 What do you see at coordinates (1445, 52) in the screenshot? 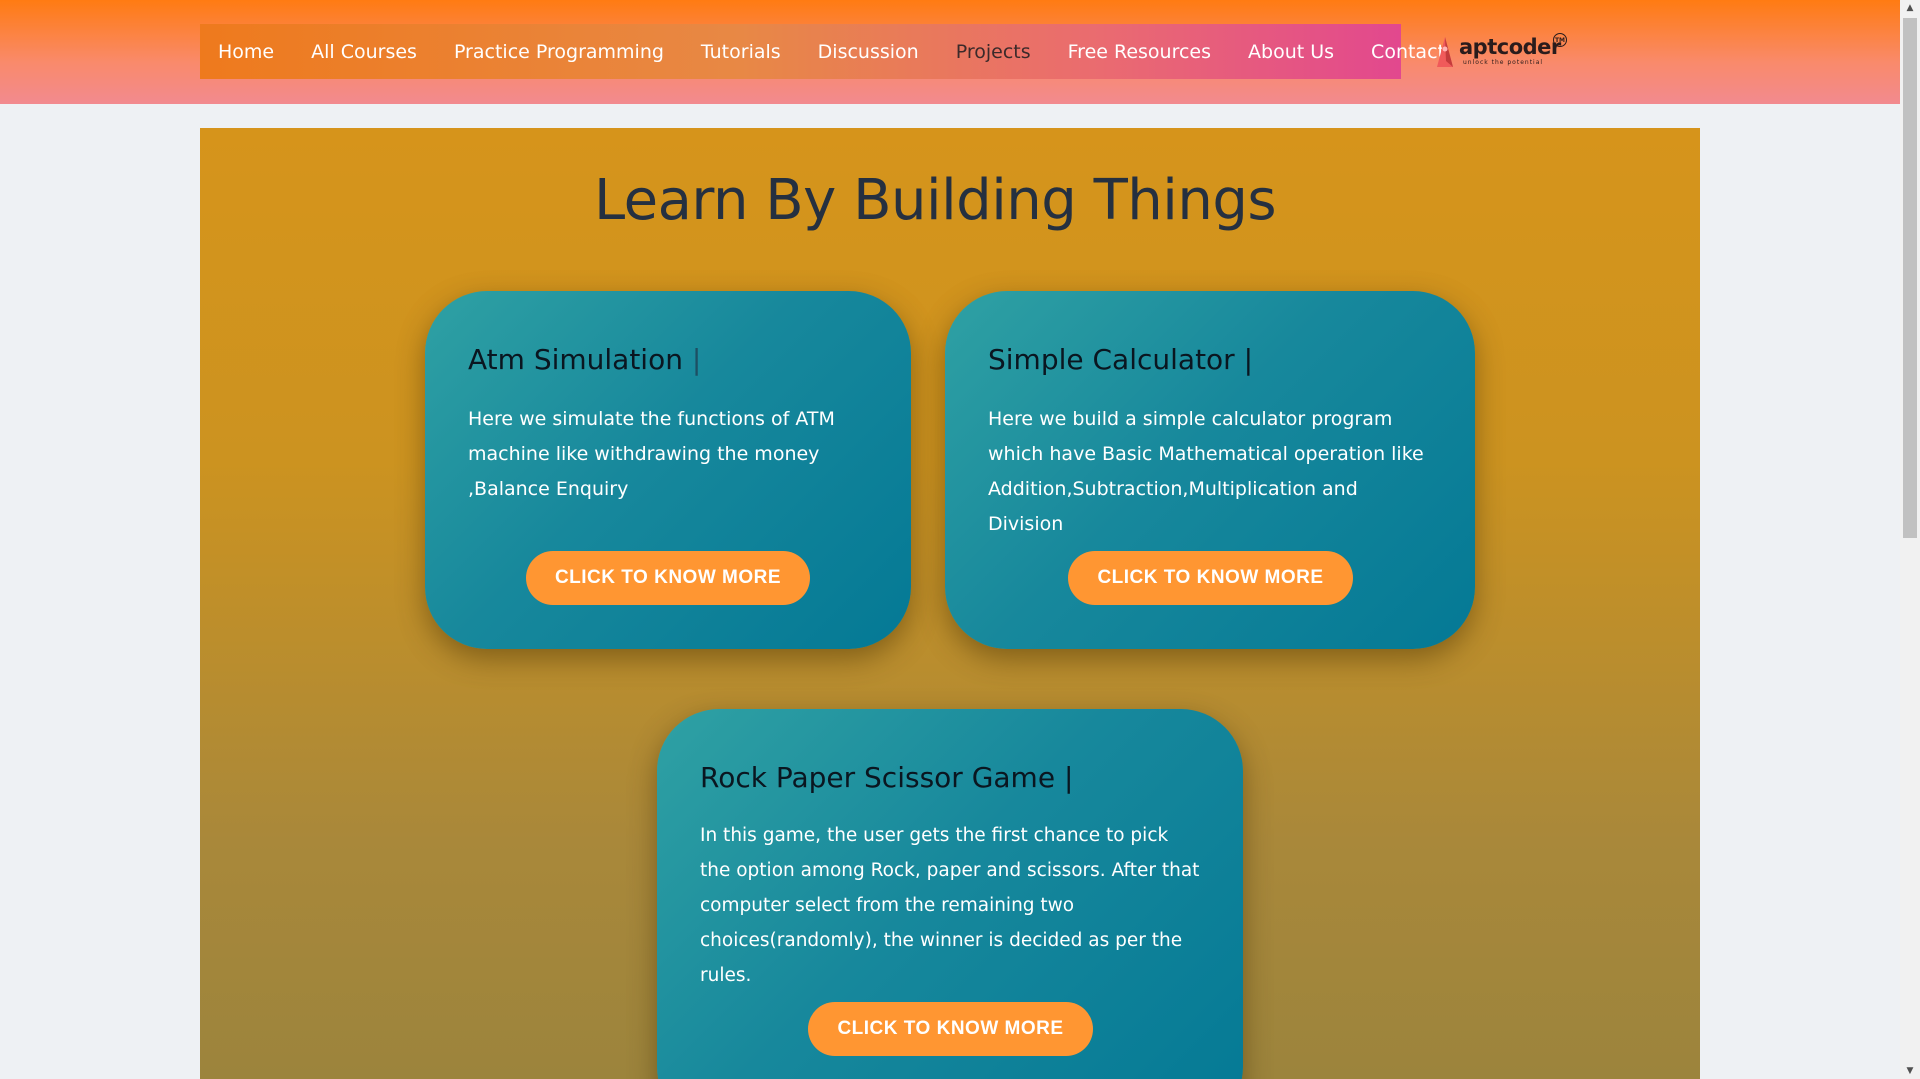
I see `rocket-icon` at bounding box center [1445, 52].